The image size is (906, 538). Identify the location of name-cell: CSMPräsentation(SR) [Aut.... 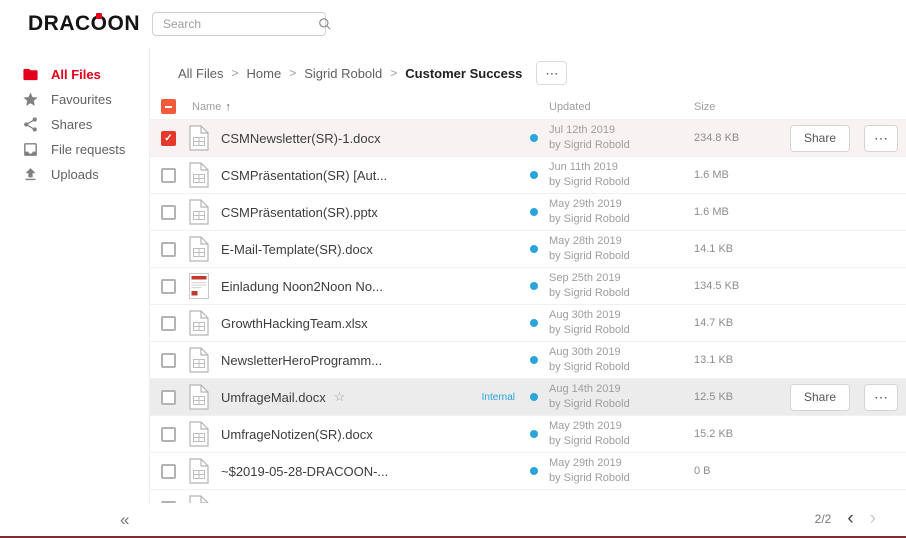
(370, 175).